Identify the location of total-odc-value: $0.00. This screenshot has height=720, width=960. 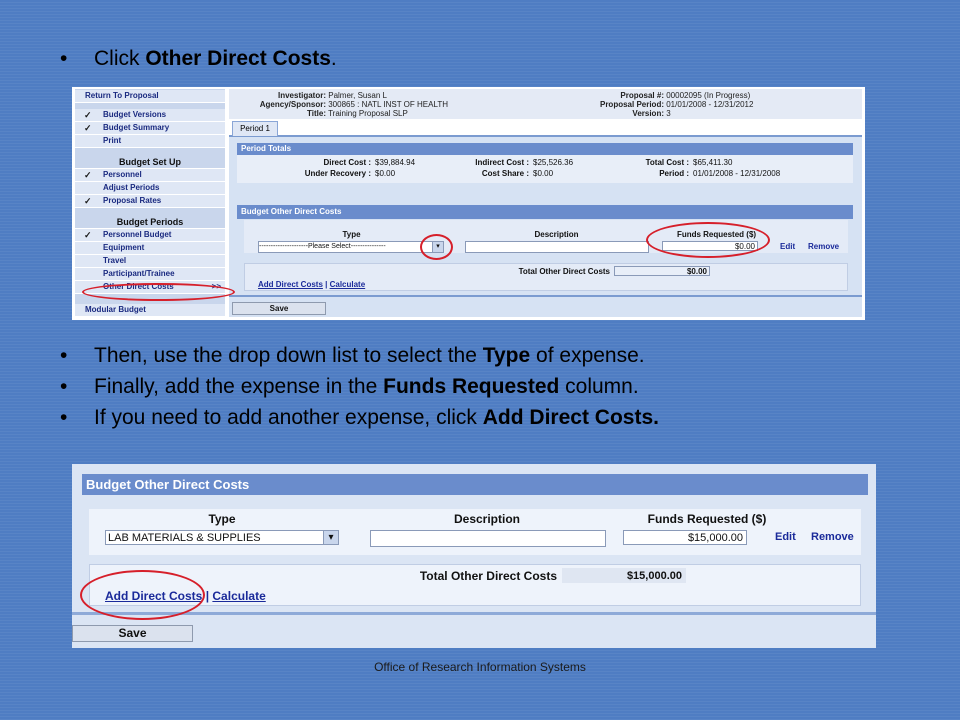
(662, 271).